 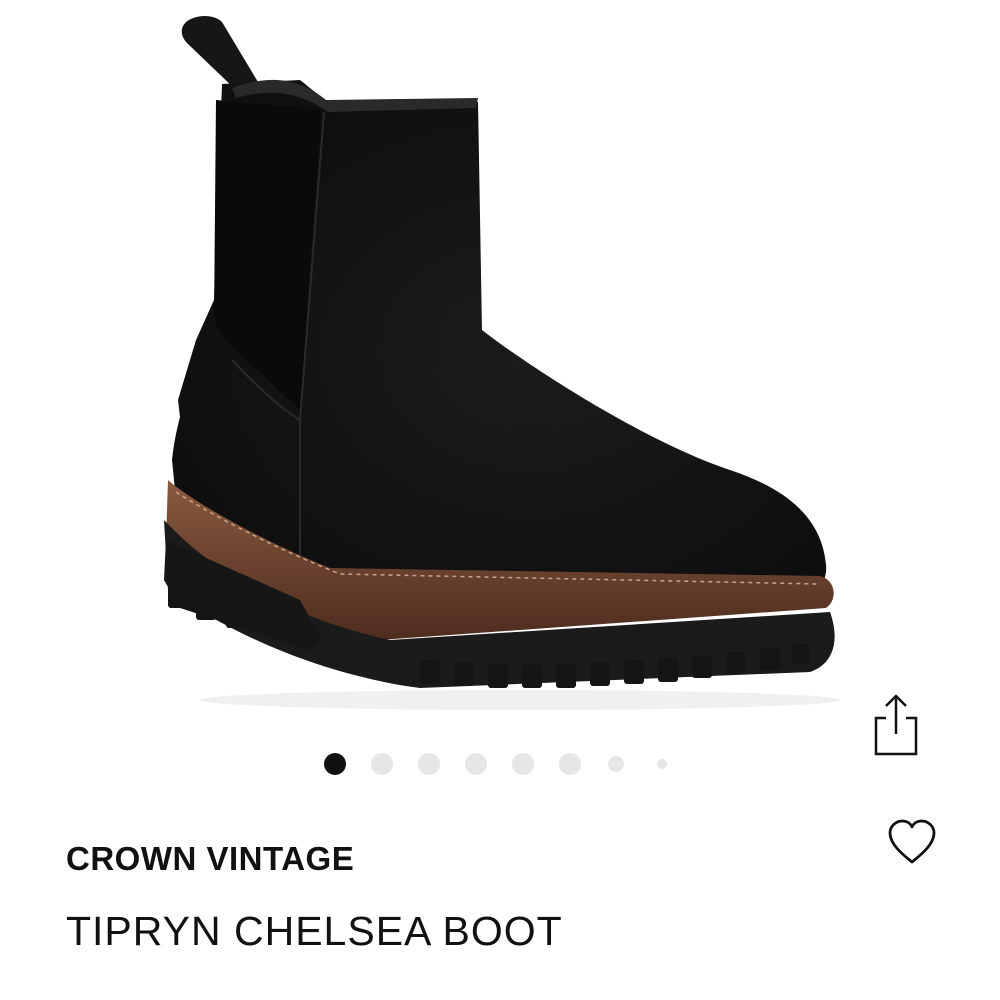 I want to click on product-title: TIPRYN CHELSEA BOOT, so click(x=314, y=931).